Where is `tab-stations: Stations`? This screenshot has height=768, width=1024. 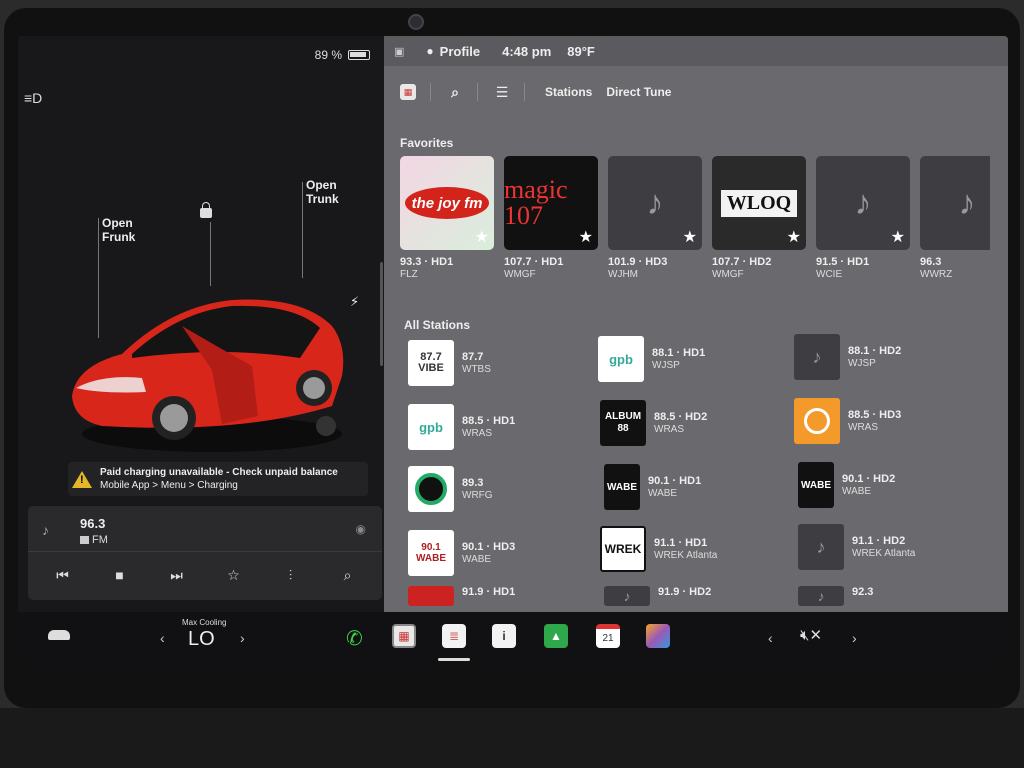
tab-stations: Stations is located at coordinates (568, 92).